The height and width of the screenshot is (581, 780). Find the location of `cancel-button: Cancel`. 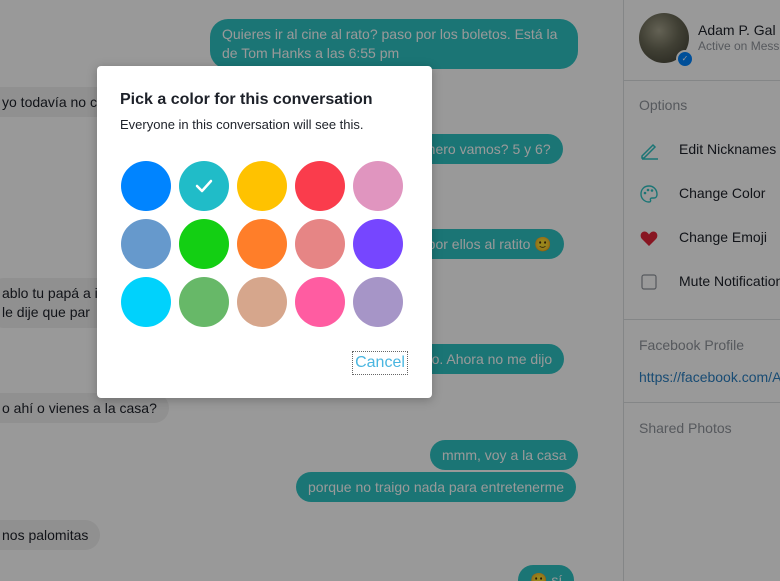

cancel-button: Cancel is located at coordinates (380, 363).